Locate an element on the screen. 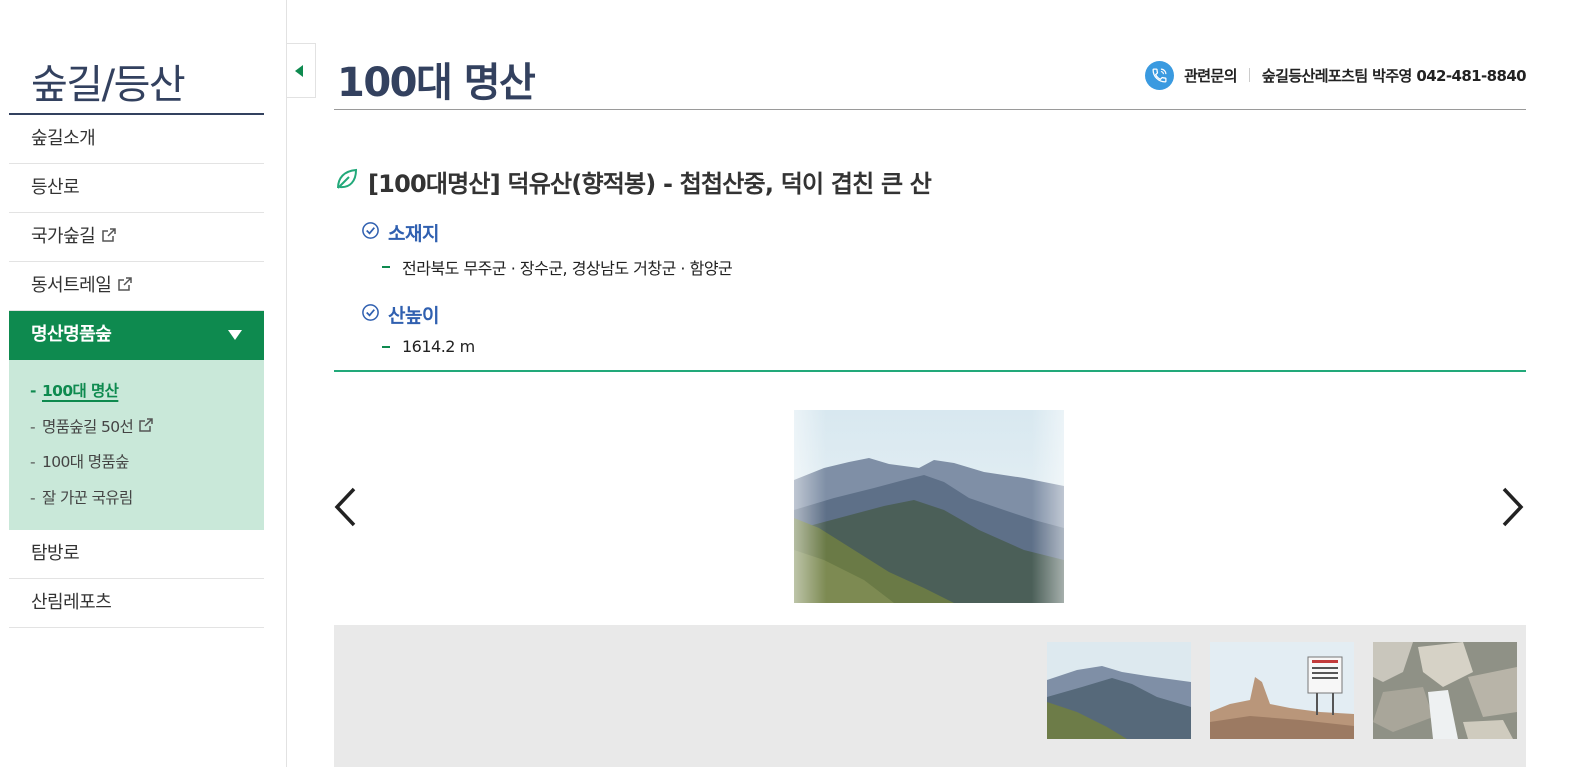  sidebar-item-trekking-paths: 탐방로 is located at coordinates (136, 554).